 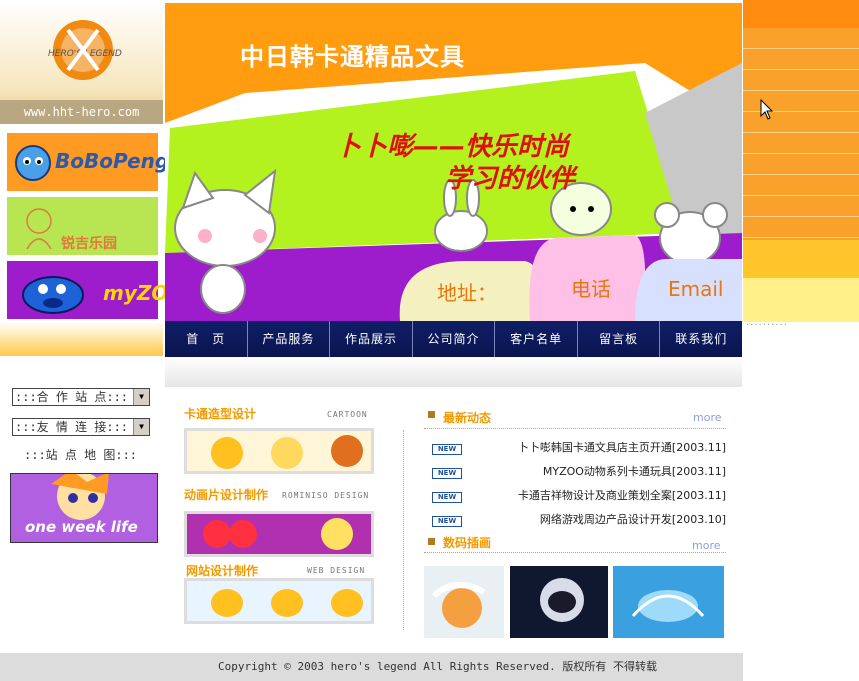 I want to click on illustration-astronaut-photo, so click(x=559, y=602).